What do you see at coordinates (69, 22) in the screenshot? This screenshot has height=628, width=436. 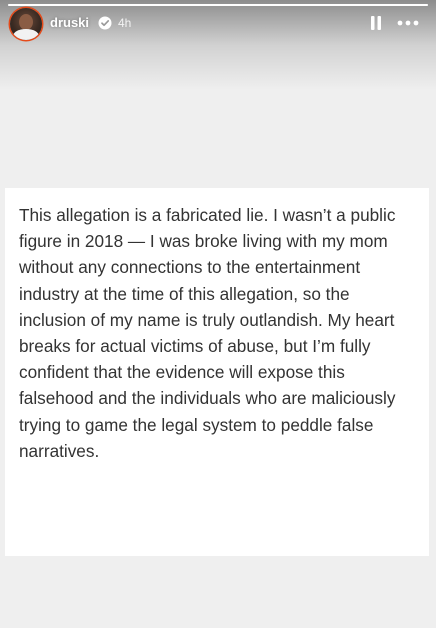 I see `username-link: druski` at bounding box center [69, 22].